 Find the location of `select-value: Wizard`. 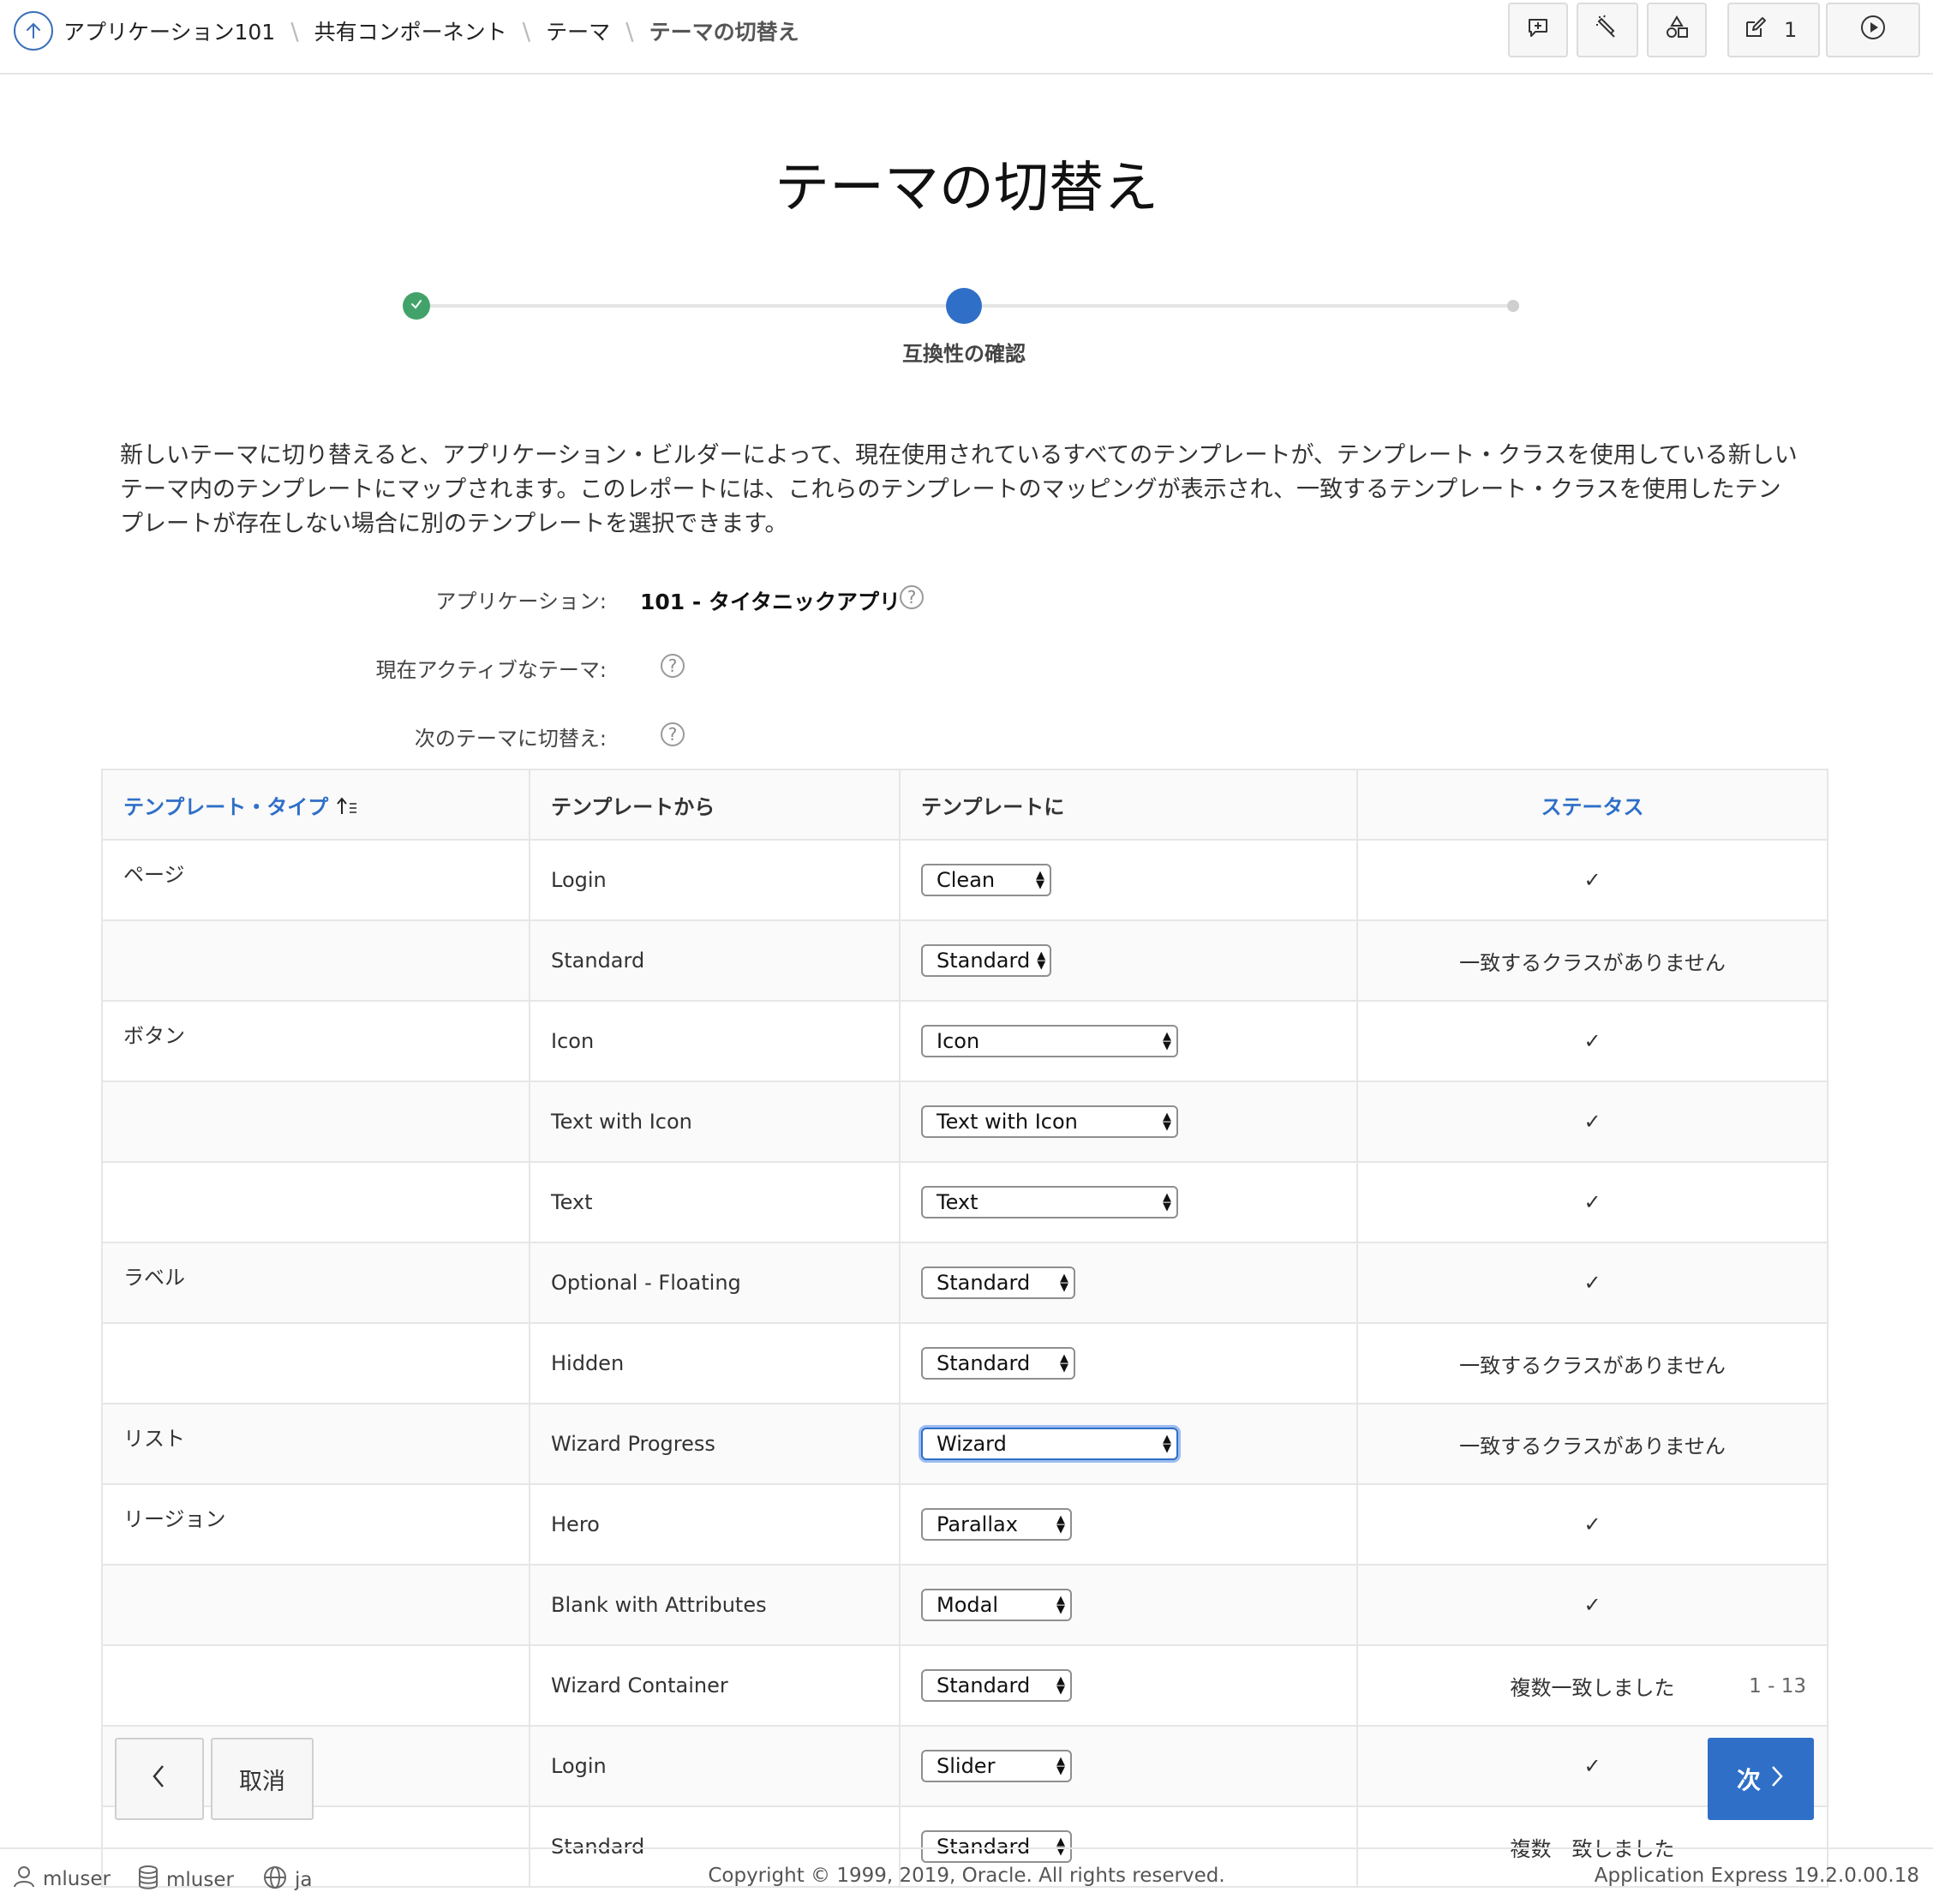

select-value: Wizard is located at coordinates (972, 1444).